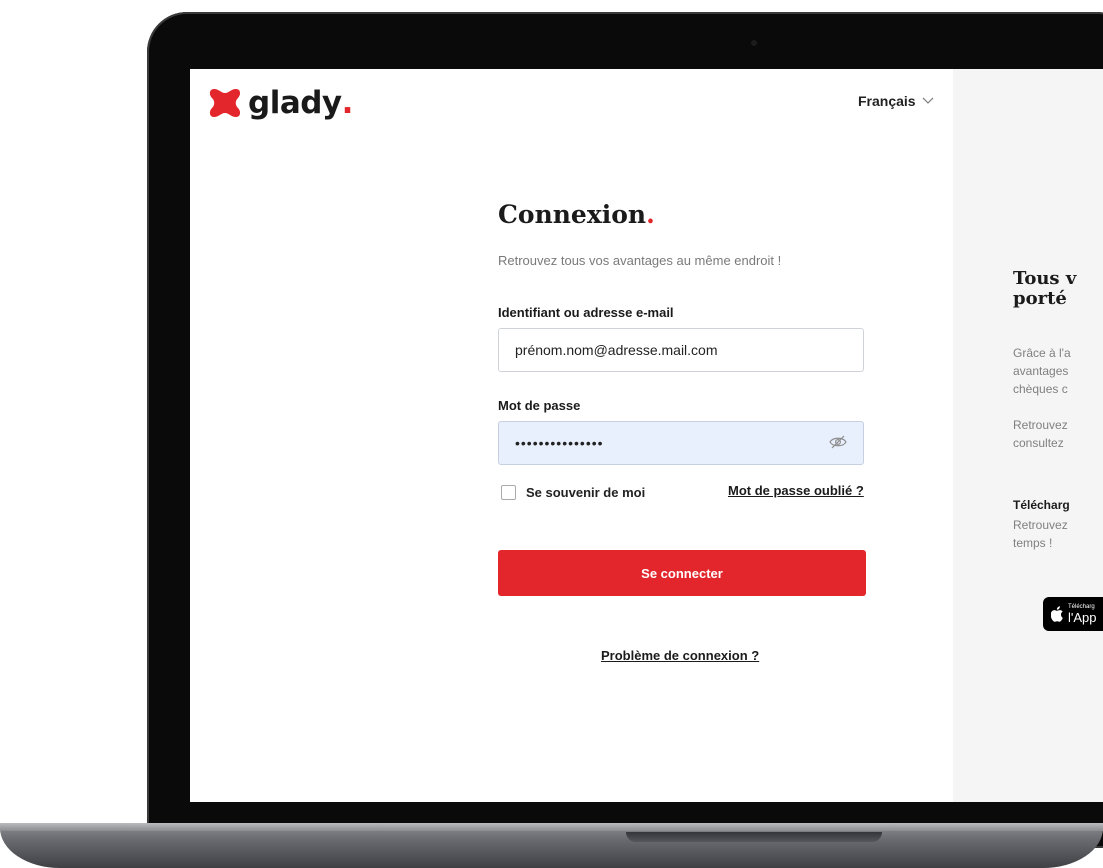 The height and width of the screenshot is (868, 1103). What do you see at coordinates (1040, 534) in the screenshot?
I see `promo-download-text: Retrouvez temps !` at bounding box center [1040, 534].